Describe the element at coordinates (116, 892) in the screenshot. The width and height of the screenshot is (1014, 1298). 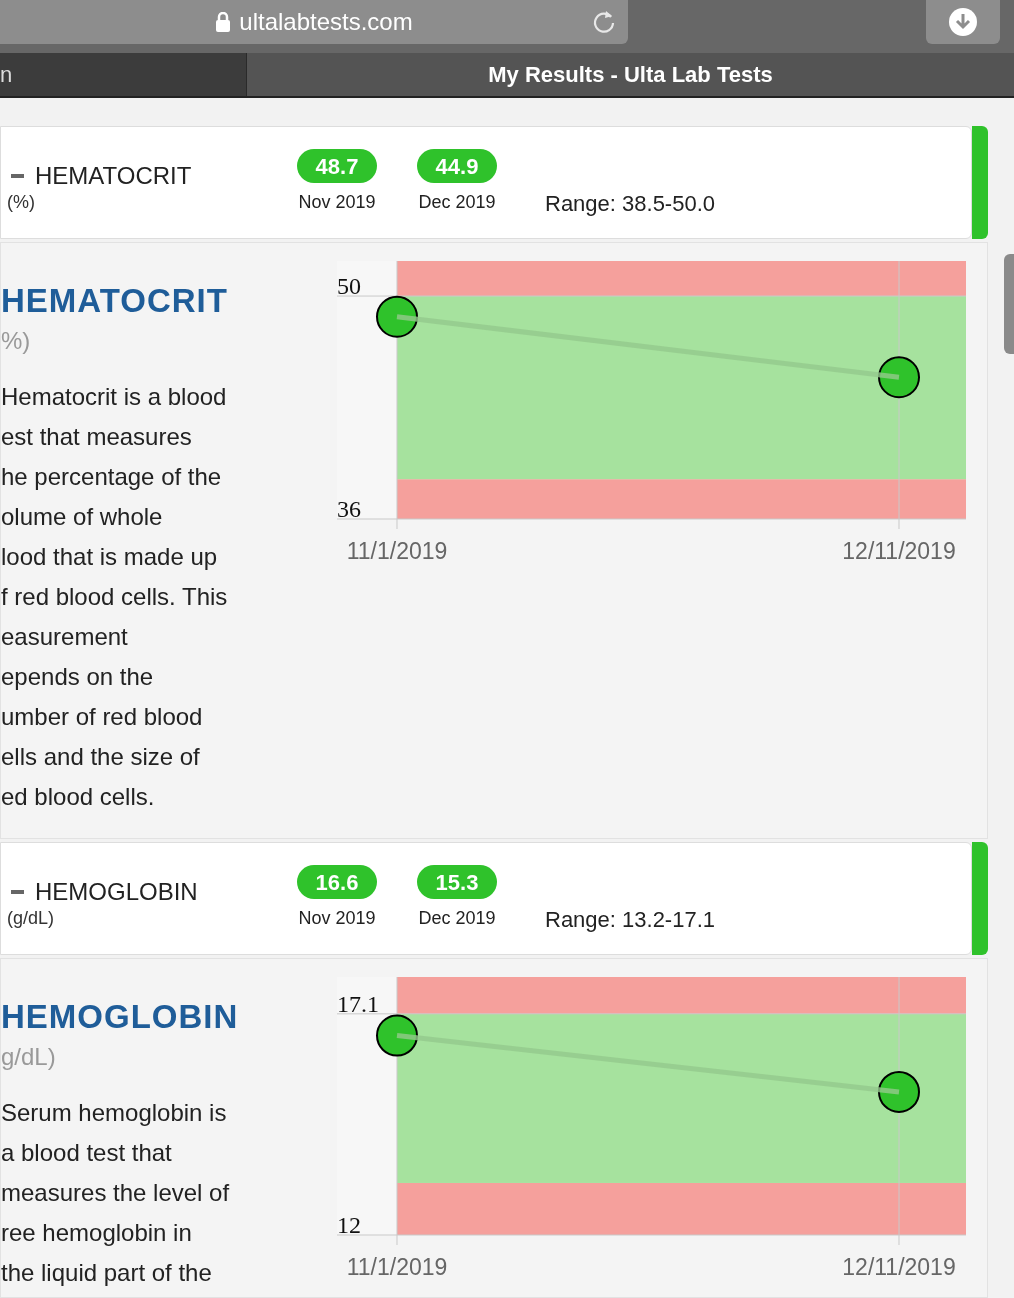
I see `test-name: HEMOGLOBIN` at that location.